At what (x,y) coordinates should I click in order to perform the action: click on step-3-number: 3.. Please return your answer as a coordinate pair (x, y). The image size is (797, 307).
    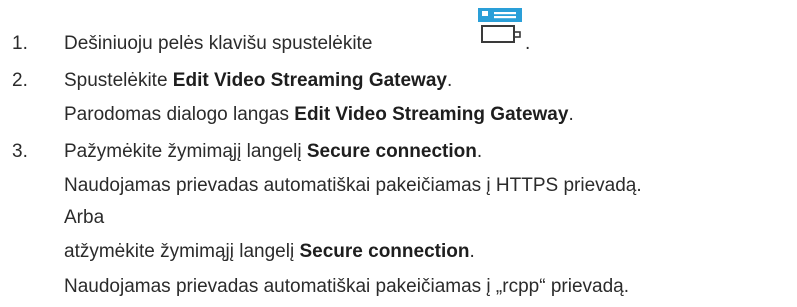
    Looking at the image, I should click on (20, 151).